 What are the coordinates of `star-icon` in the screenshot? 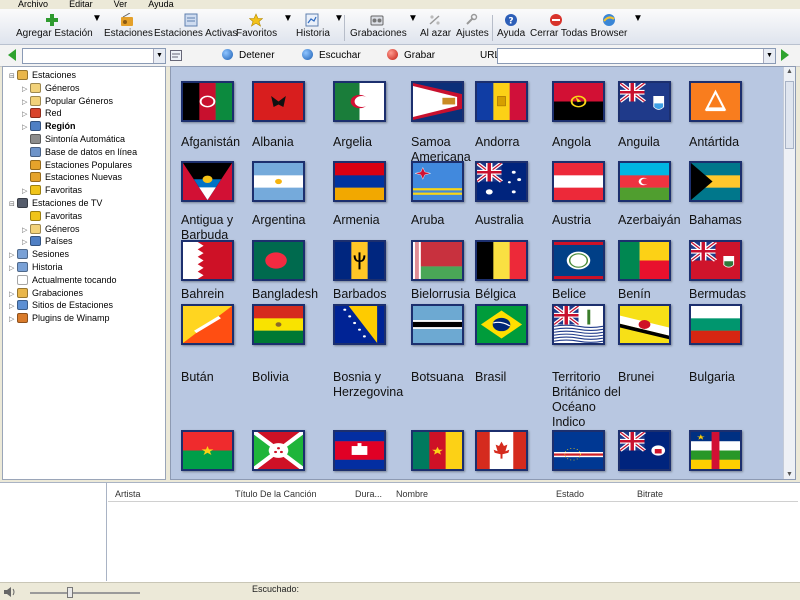 It's located at (35, 190).